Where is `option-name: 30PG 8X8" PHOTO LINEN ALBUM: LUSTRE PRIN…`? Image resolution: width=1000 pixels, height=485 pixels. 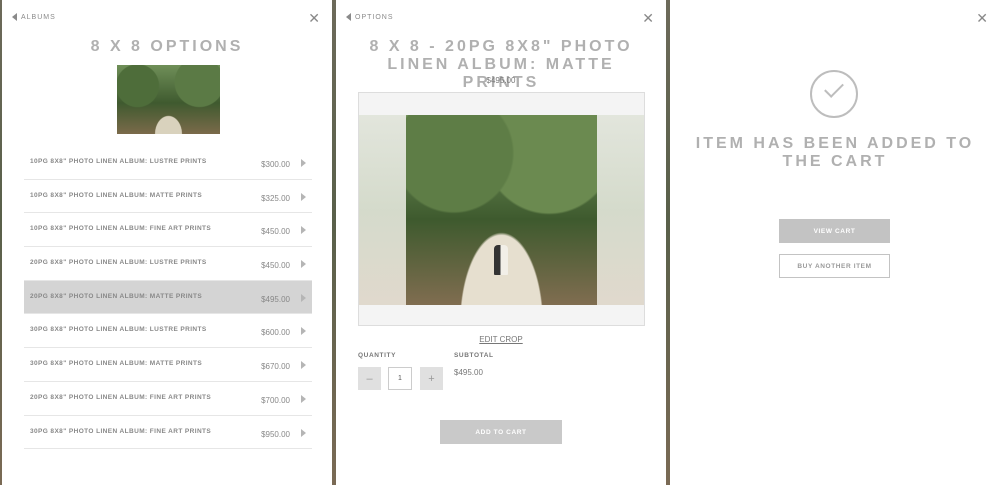
option-name: 30PG 8X8" PHOTO LINEN ALBUM: LUSTRE PRIN… is located at coordinates (118, 330).